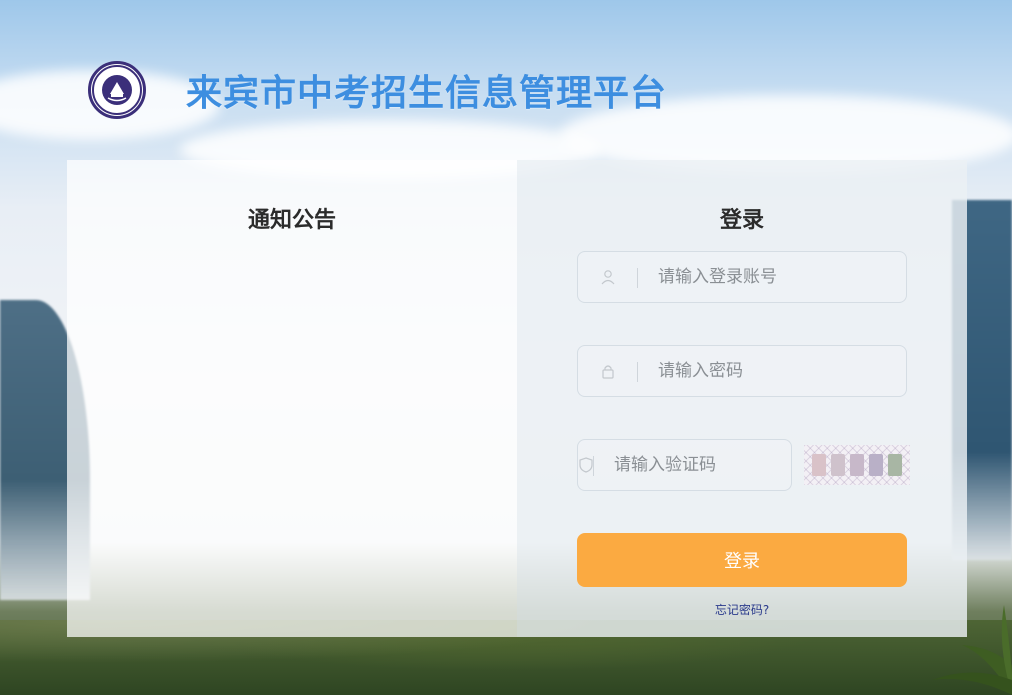  Describe the element at coordinates (291, 220) in the screenshot. I see `notice-title: 通知公告` at that location.